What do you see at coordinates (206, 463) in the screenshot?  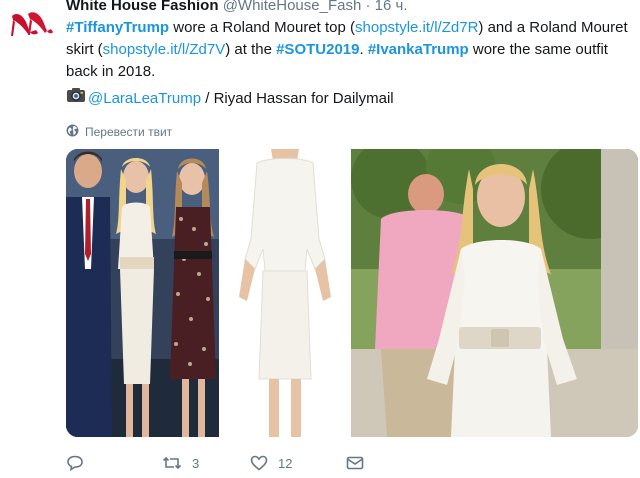 I see `retweet-button: 3` at bounding box center [206, 463].